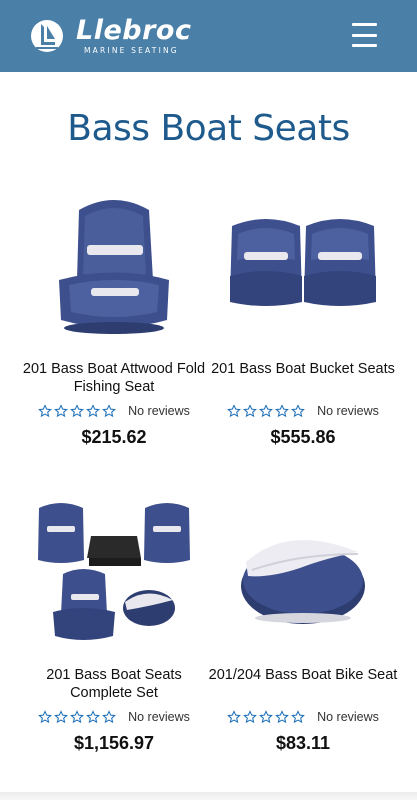  Describe the element at coordinates (303, 262) in the screenshot. I see `bucket-seats-image` at that location.